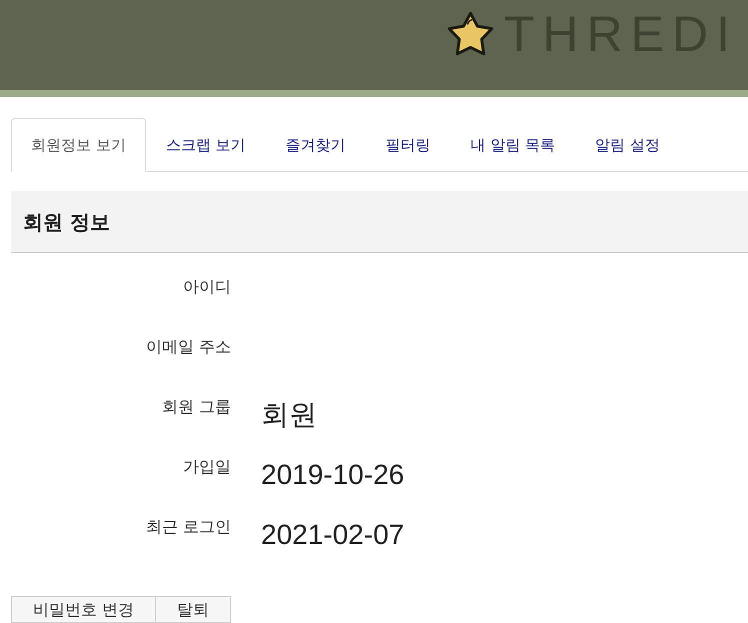 The image size is (748, 623). I want to click on field-value: 2021-02-07, so click(332, 535).